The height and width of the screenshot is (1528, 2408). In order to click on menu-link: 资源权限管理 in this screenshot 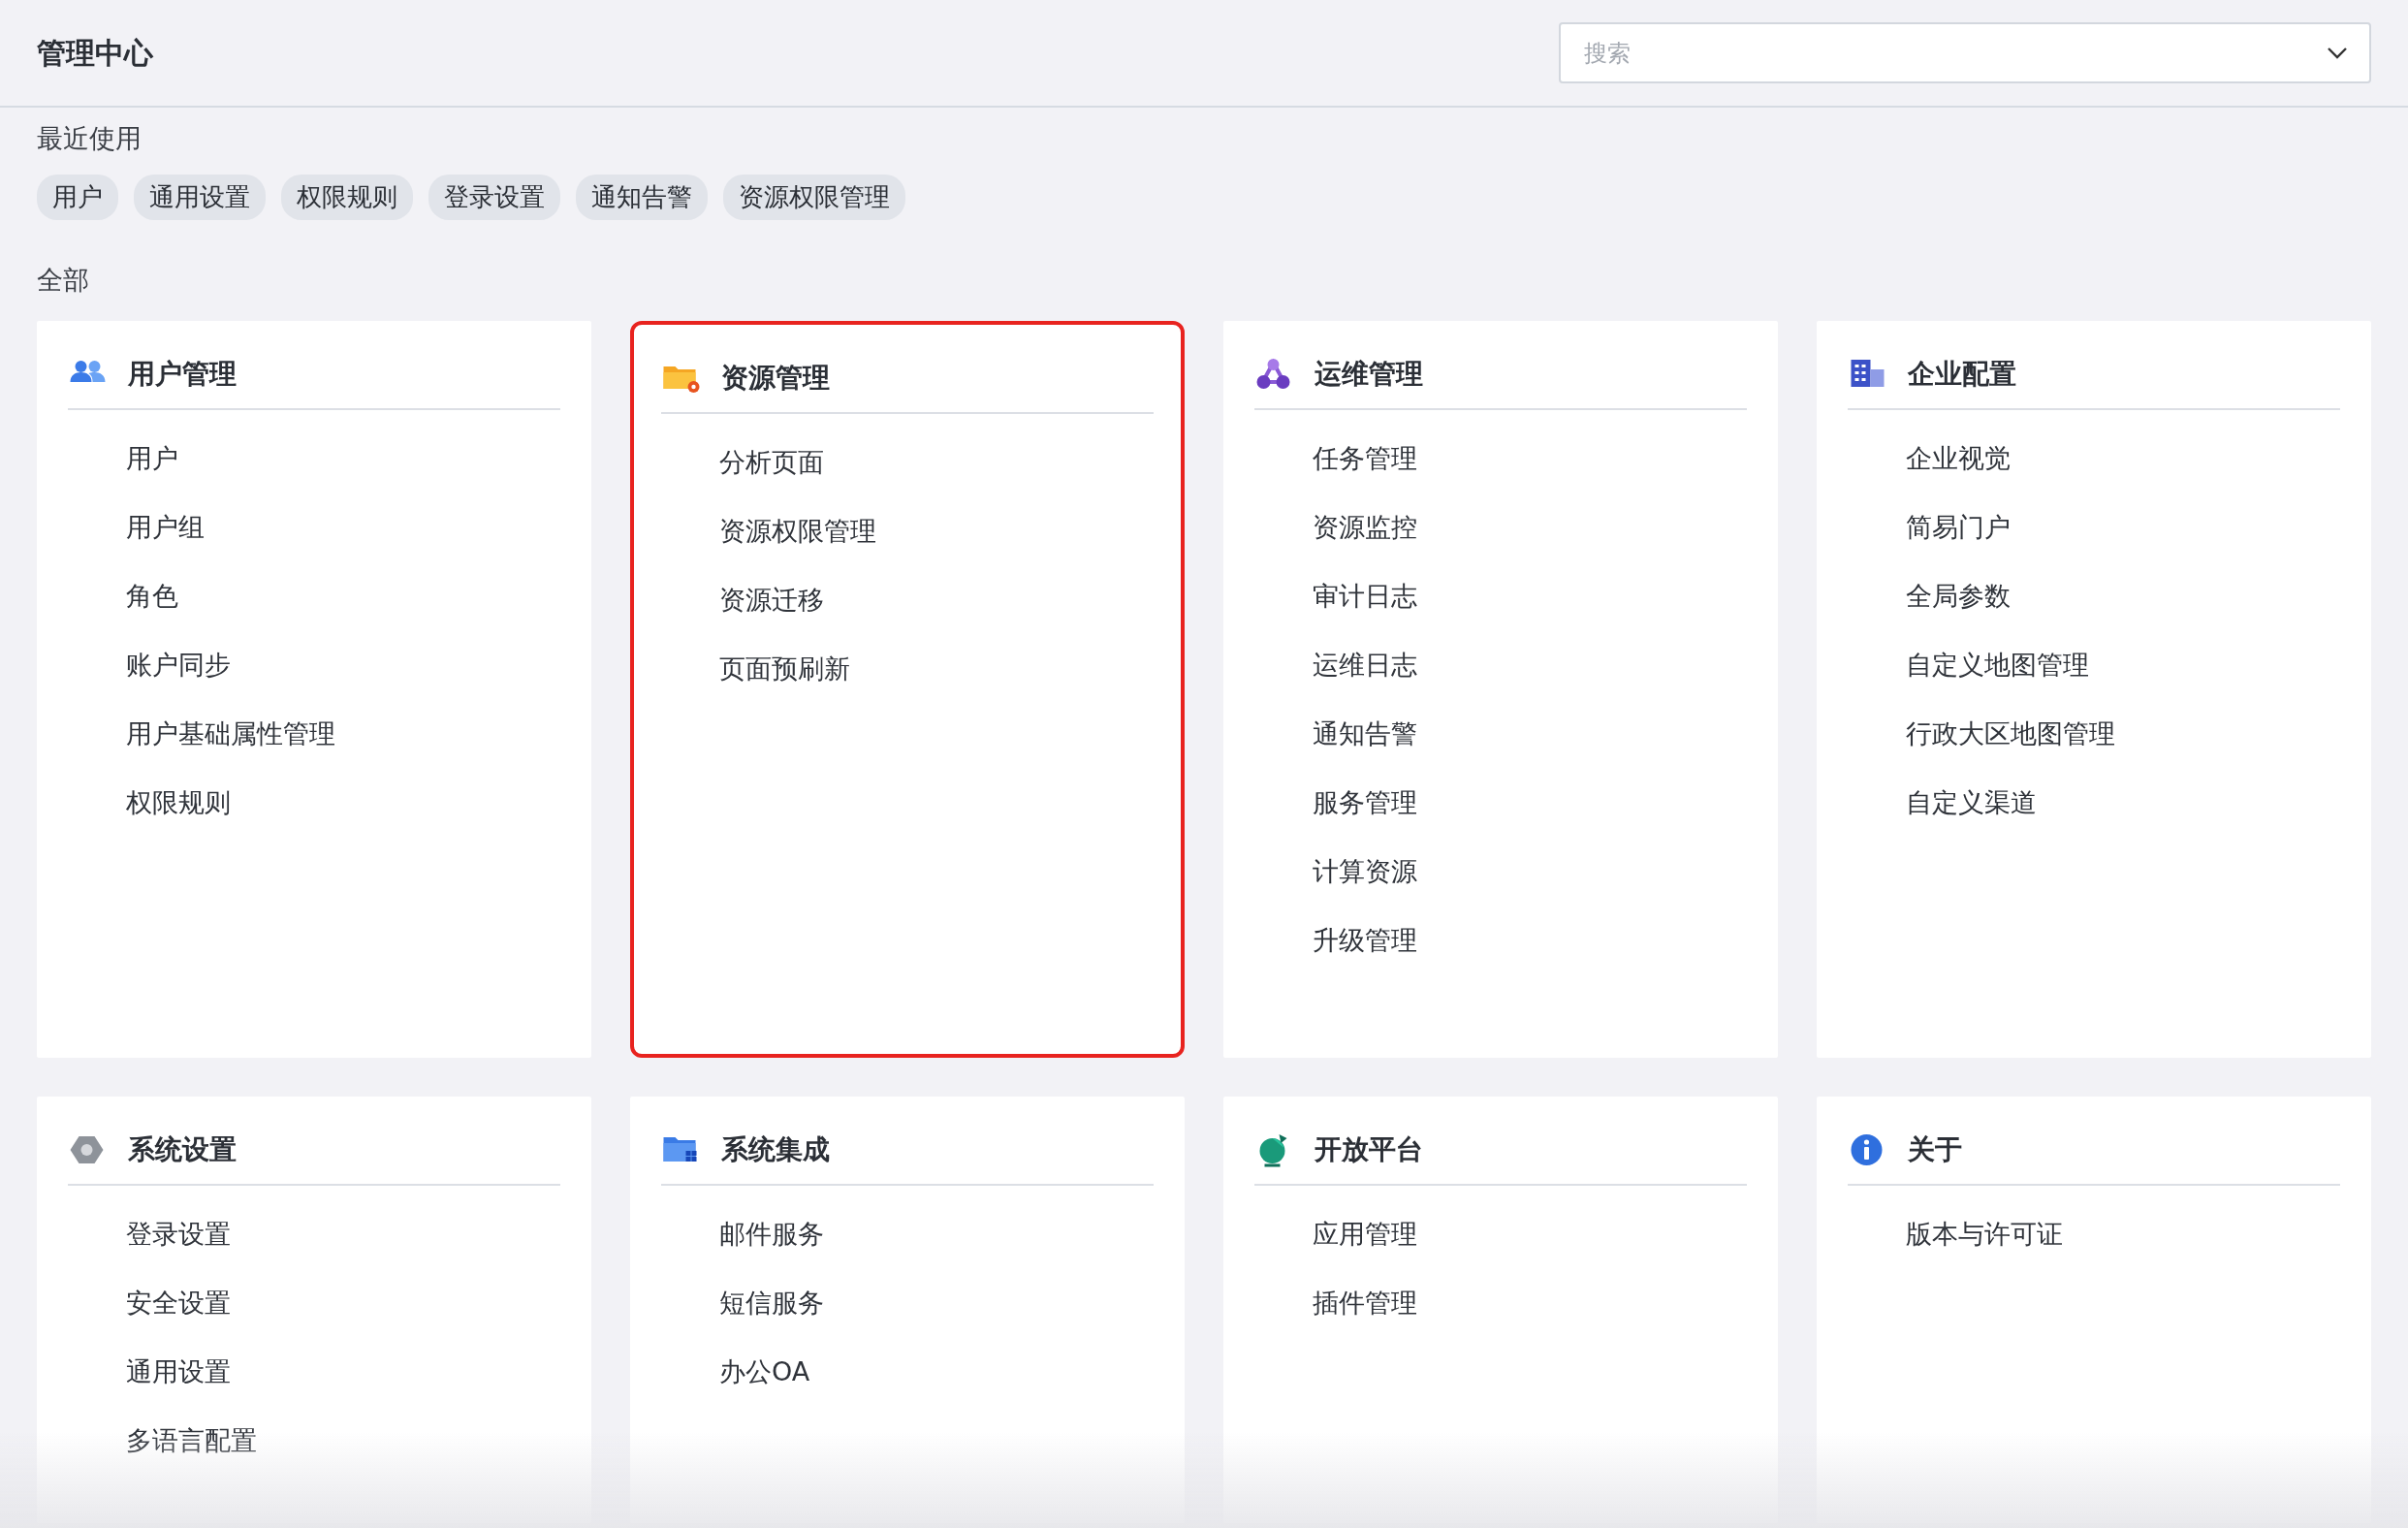, I will do `click(797, 531)`.